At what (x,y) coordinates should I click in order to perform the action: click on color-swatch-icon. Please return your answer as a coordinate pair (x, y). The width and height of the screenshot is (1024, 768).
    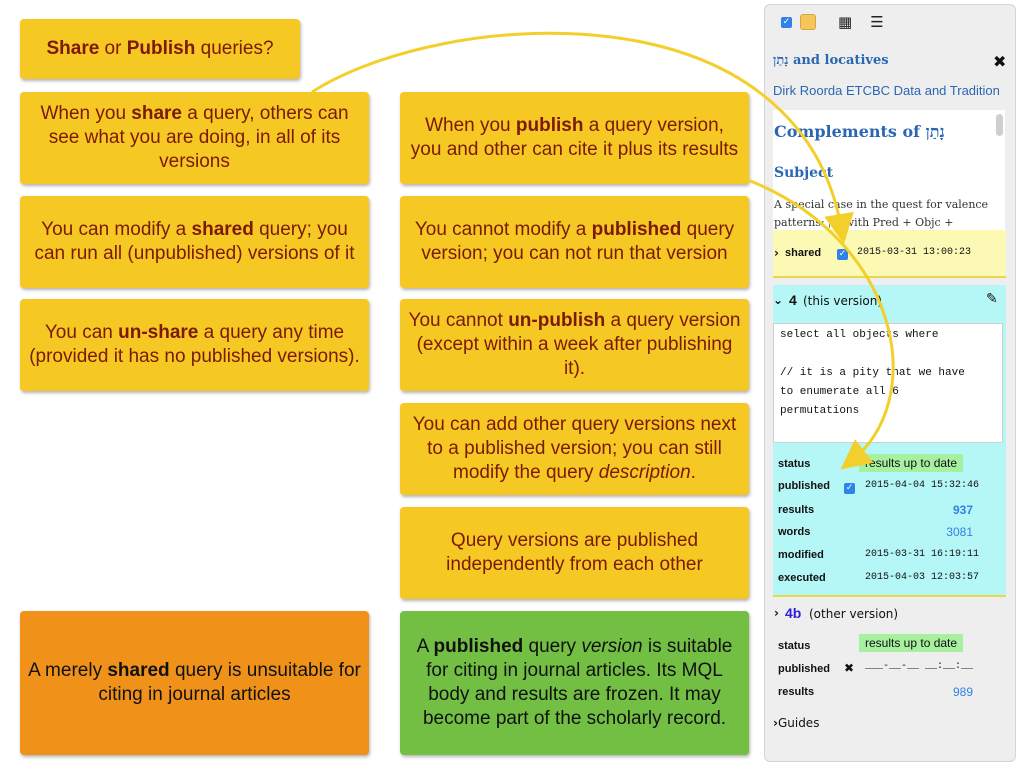
    Looking at the image, I should click on (808, 22).